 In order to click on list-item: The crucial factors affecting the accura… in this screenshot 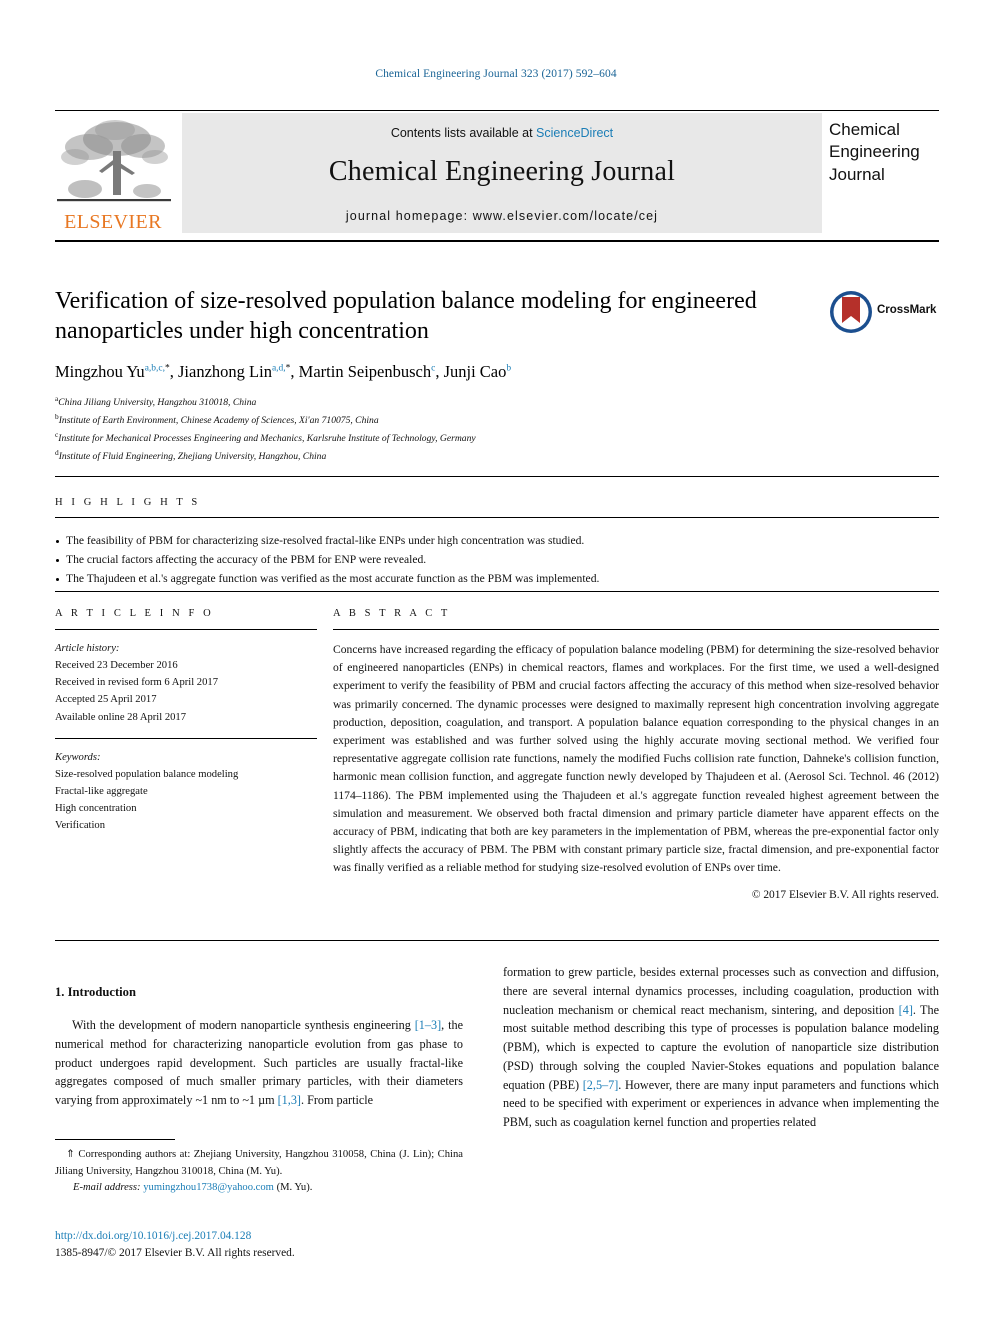, I will do `click(497, 560)`.